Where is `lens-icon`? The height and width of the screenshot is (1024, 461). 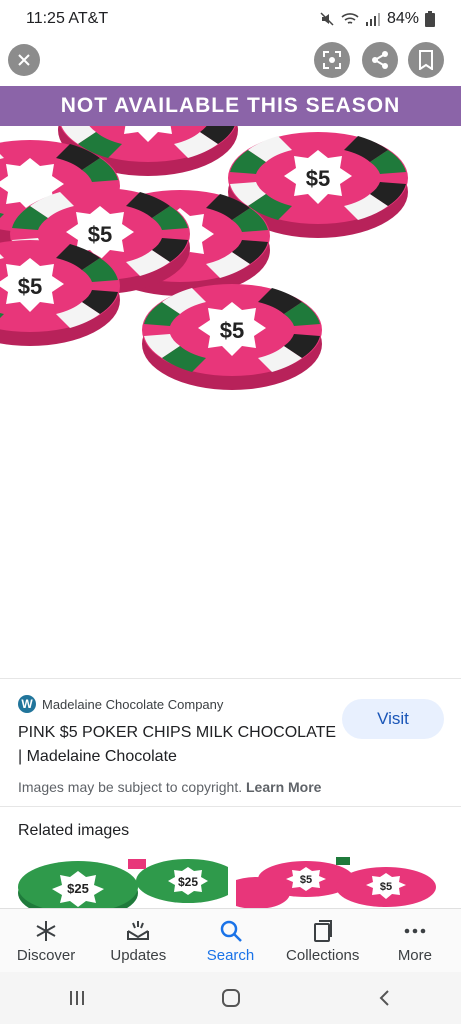
lens-icon is located at coordinates (332, 60).